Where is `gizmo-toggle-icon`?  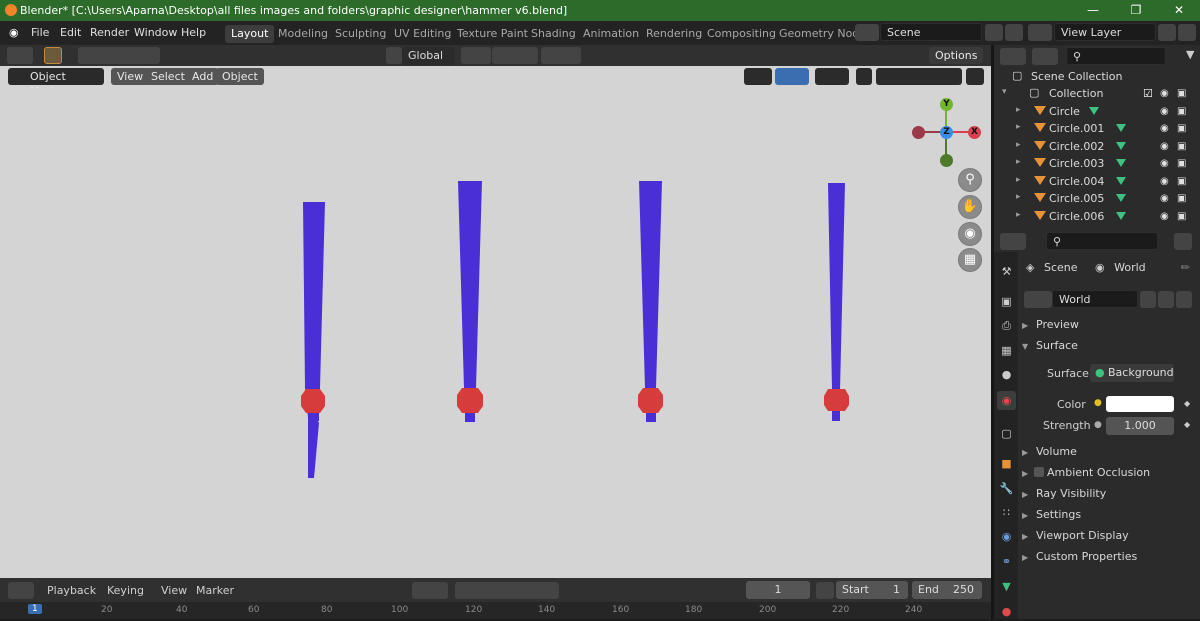
gizmo-toggle-icon is located at coordinates (792, 76).